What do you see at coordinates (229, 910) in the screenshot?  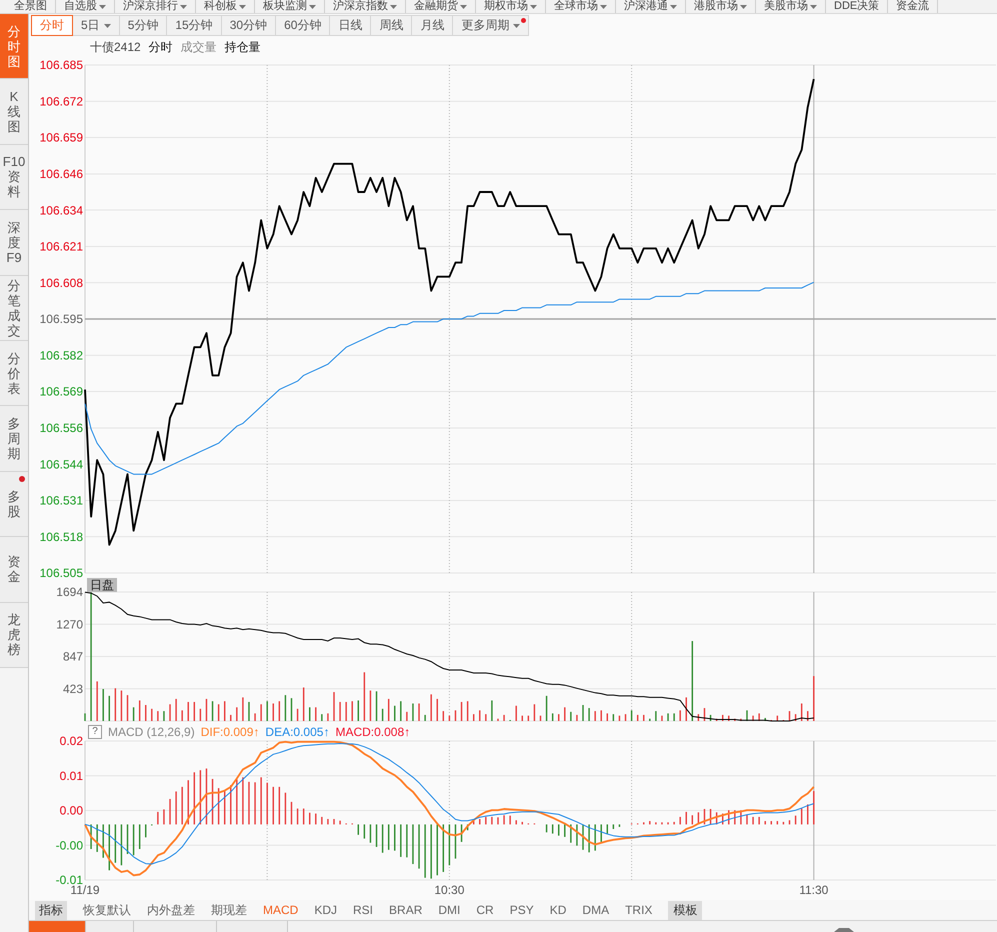 I see `indicator-tab: 期现差` at bounding box center [229, 910].